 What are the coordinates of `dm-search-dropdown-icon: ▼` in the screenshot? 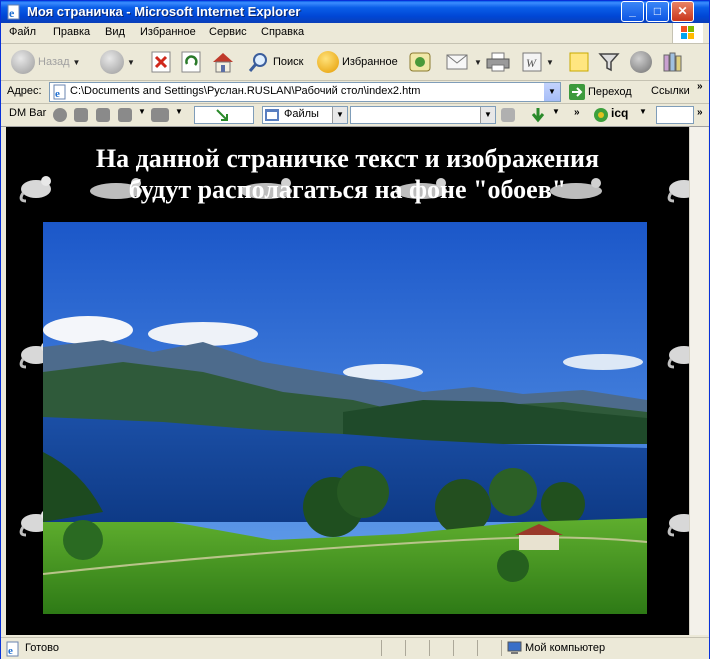 It's located at (487, 115).